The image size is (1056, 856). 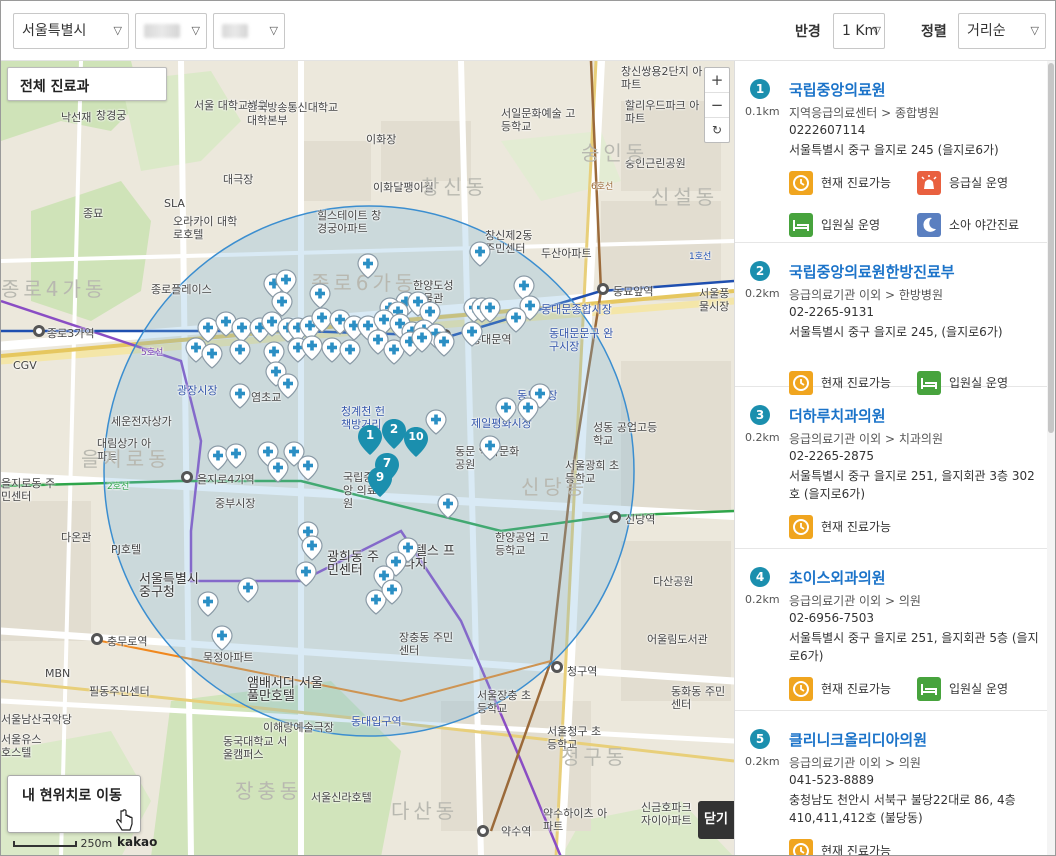 I want to click on zoom-control: + − ↻, so click(x=717, y=105).